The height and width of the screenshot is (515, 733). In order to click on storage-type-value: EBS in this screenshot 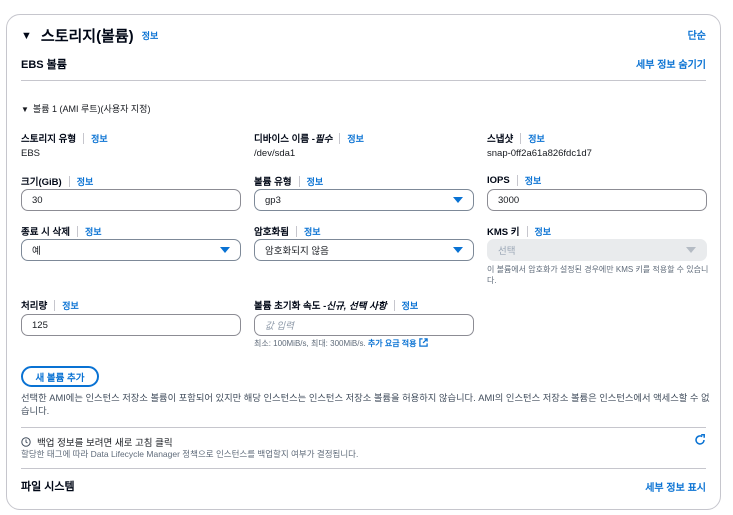, I will do `click(31, 153)`.